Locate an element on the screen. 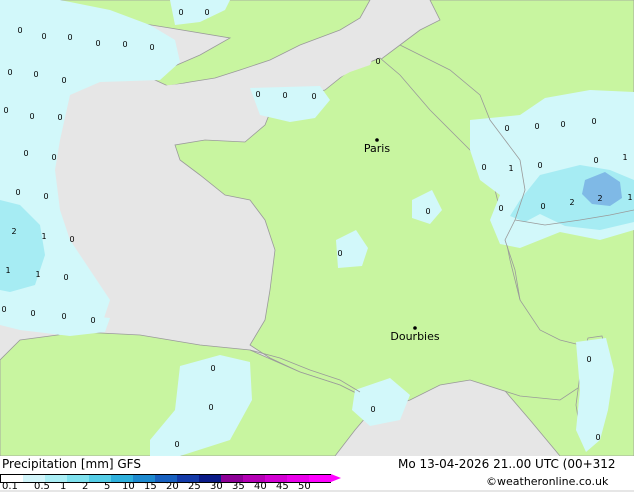 Image resolution: width=634 pixels, height=492 pixels. scale-tick-label: 2 is located at coordinates (85, 486).